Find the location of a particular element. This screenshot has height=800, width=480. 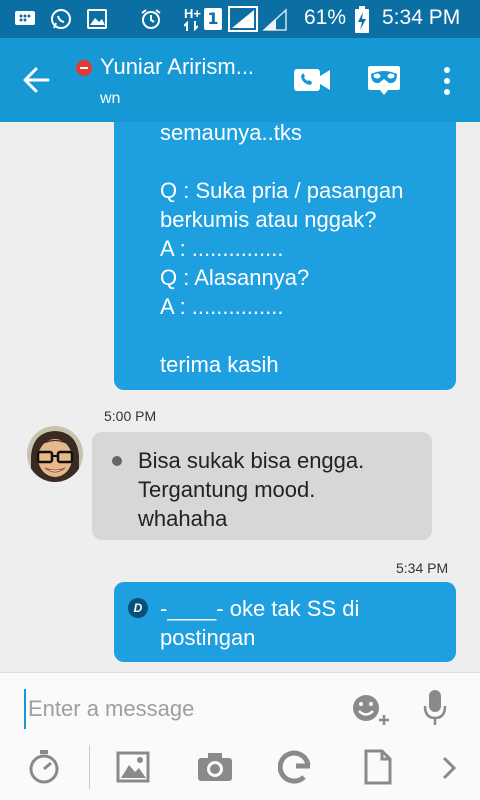

message-line: Tergantung mood. is located at coordinates (227, 489).